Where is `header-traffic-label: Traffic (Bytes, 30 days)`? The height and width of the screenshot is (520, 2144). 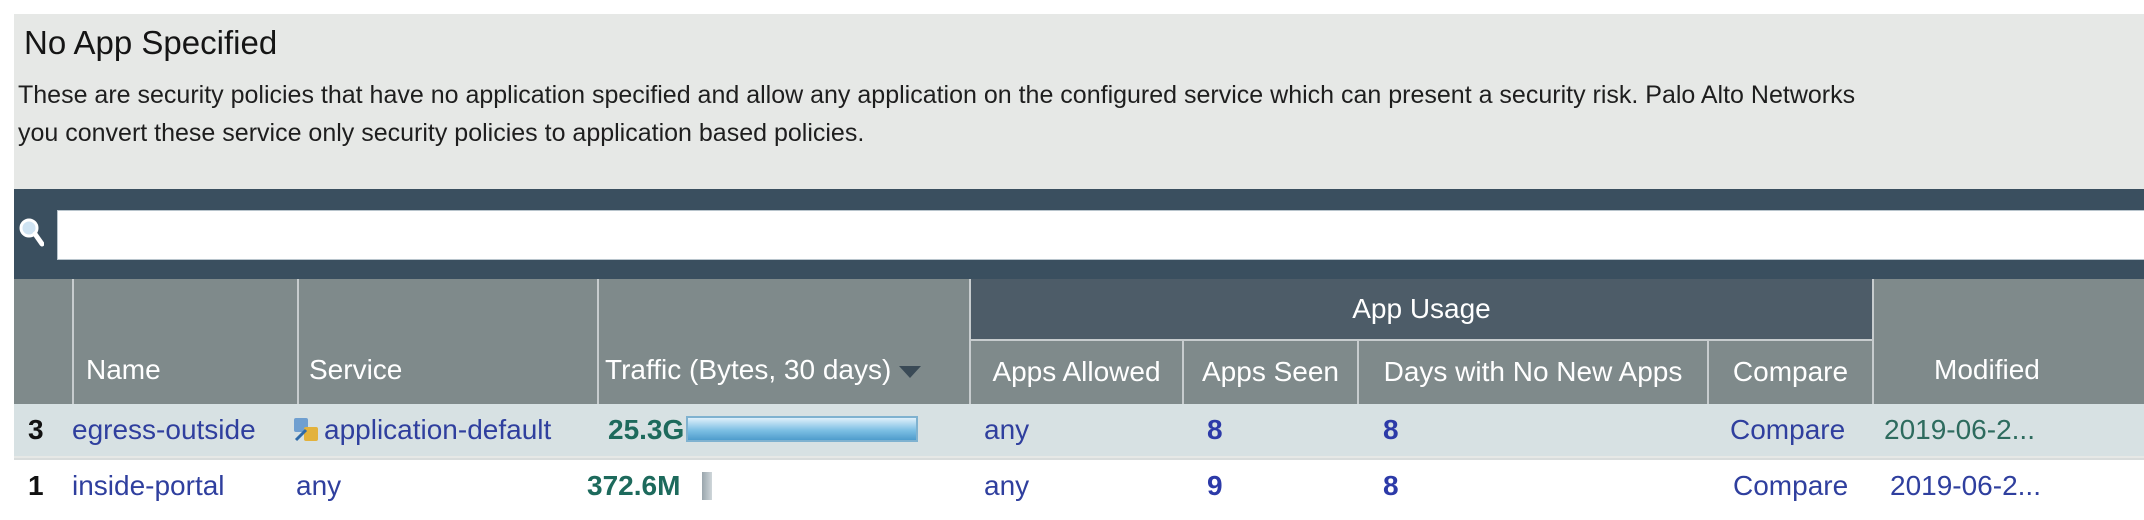
header-traffic-label: Traffic (Bytes, 30 days) is located at coordinates (748, 369).